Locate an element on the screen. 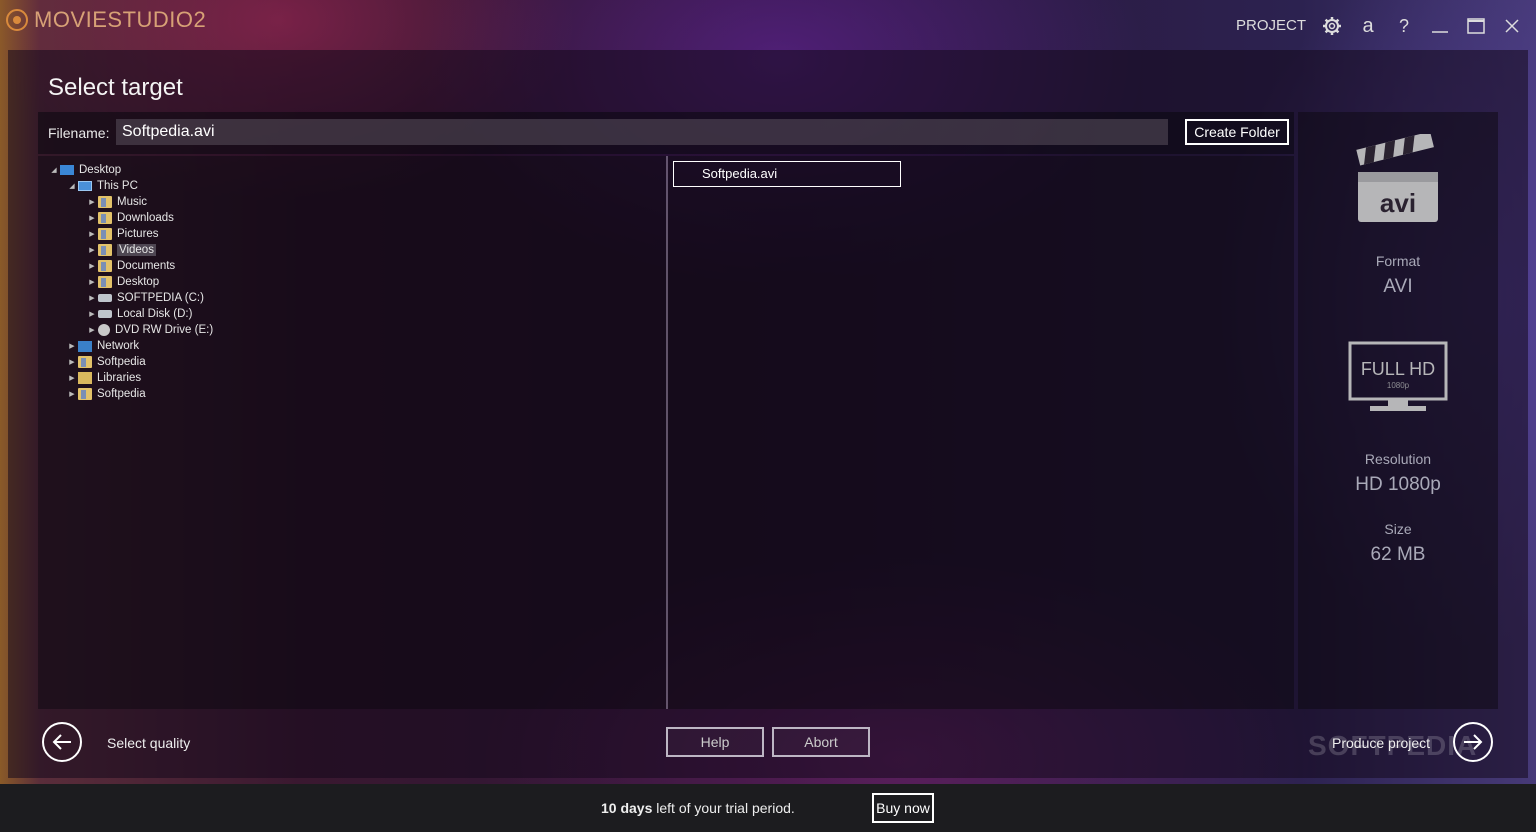 The height and width of the screenshot is (832, 1536). close-icon is located at coordinates (1512, 26).